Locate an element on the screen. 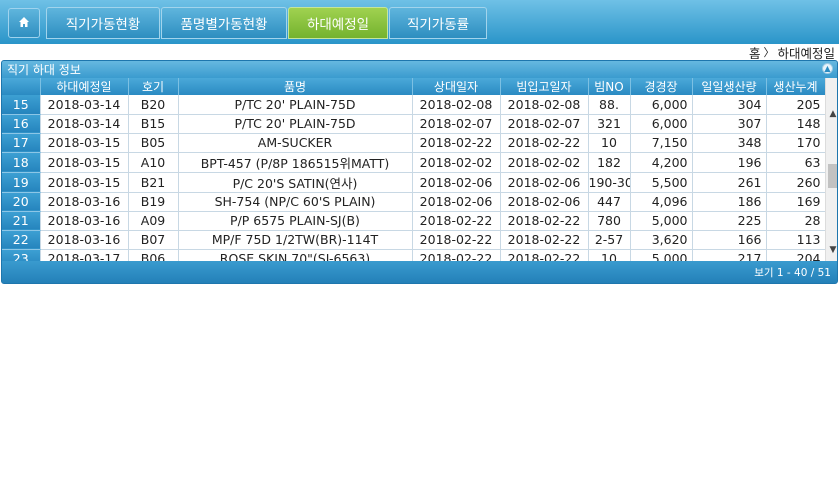  col-header-beam-no: 빔NO is located at coordinates (609, 86).